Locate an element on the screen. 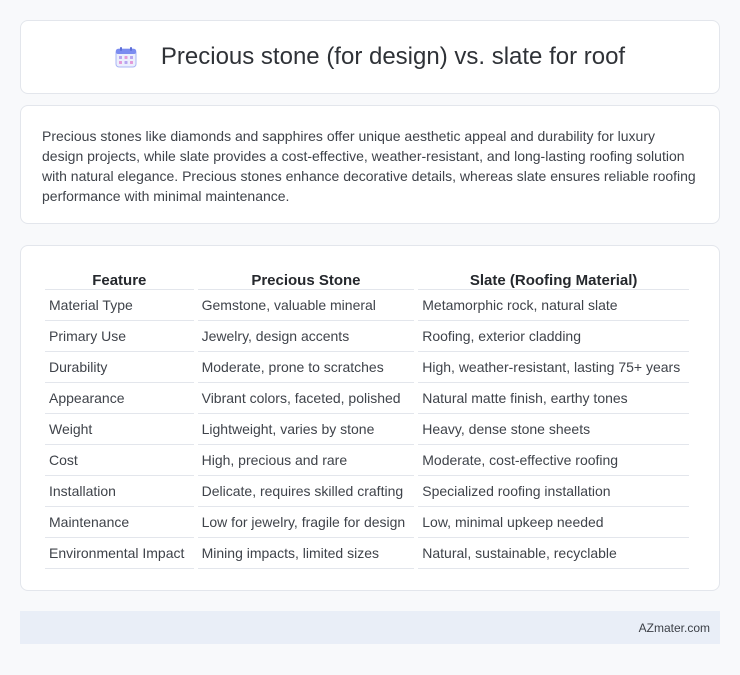  footer: AZmater.com is located at coordinates (370, 627).